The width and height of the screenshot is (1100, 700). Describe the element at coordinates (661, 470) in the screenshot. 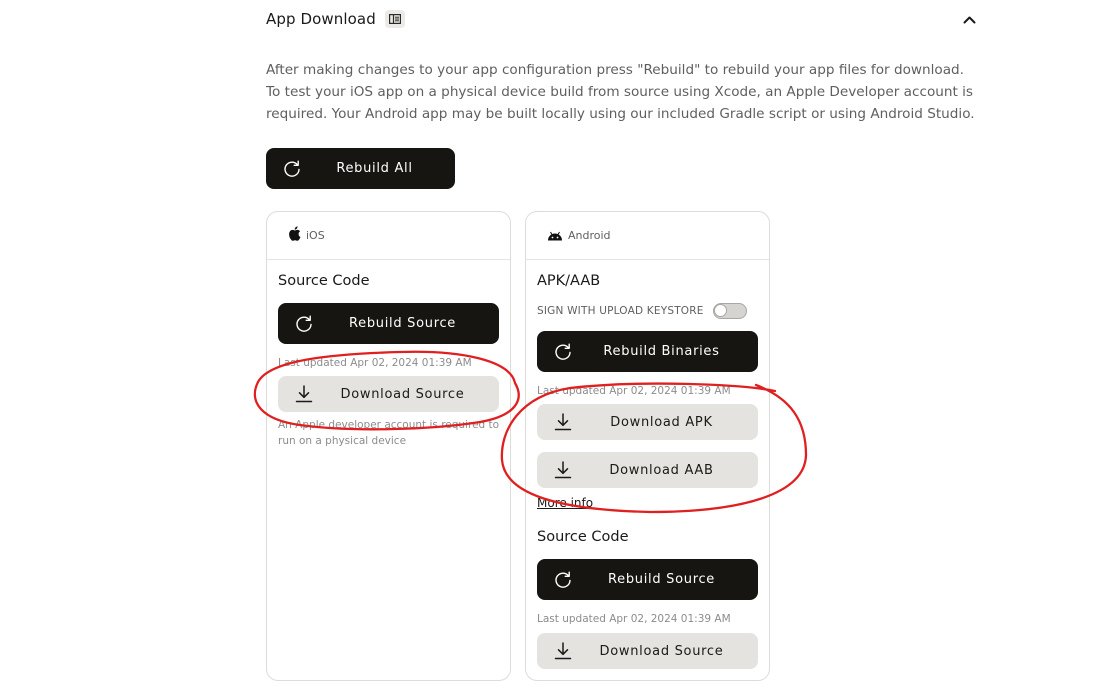

I see `download-aab-label: Download AAB` at that location.